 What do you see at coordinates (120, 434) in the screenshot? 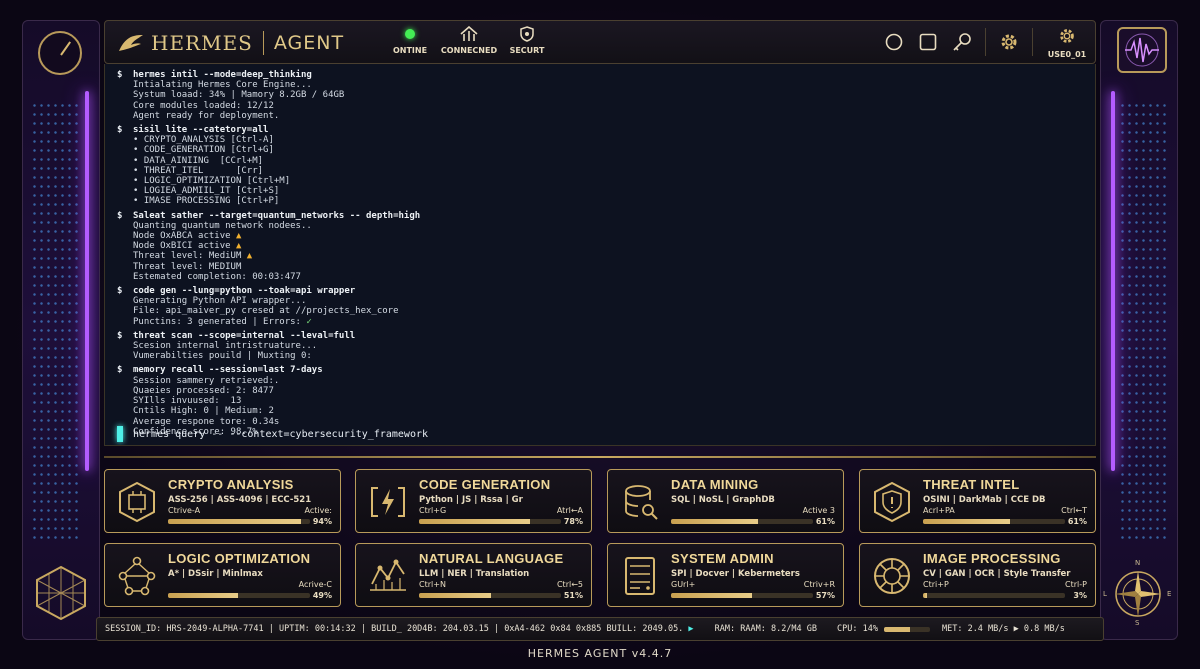
I see `terminal-cursor` at bounding box center [120, 434].